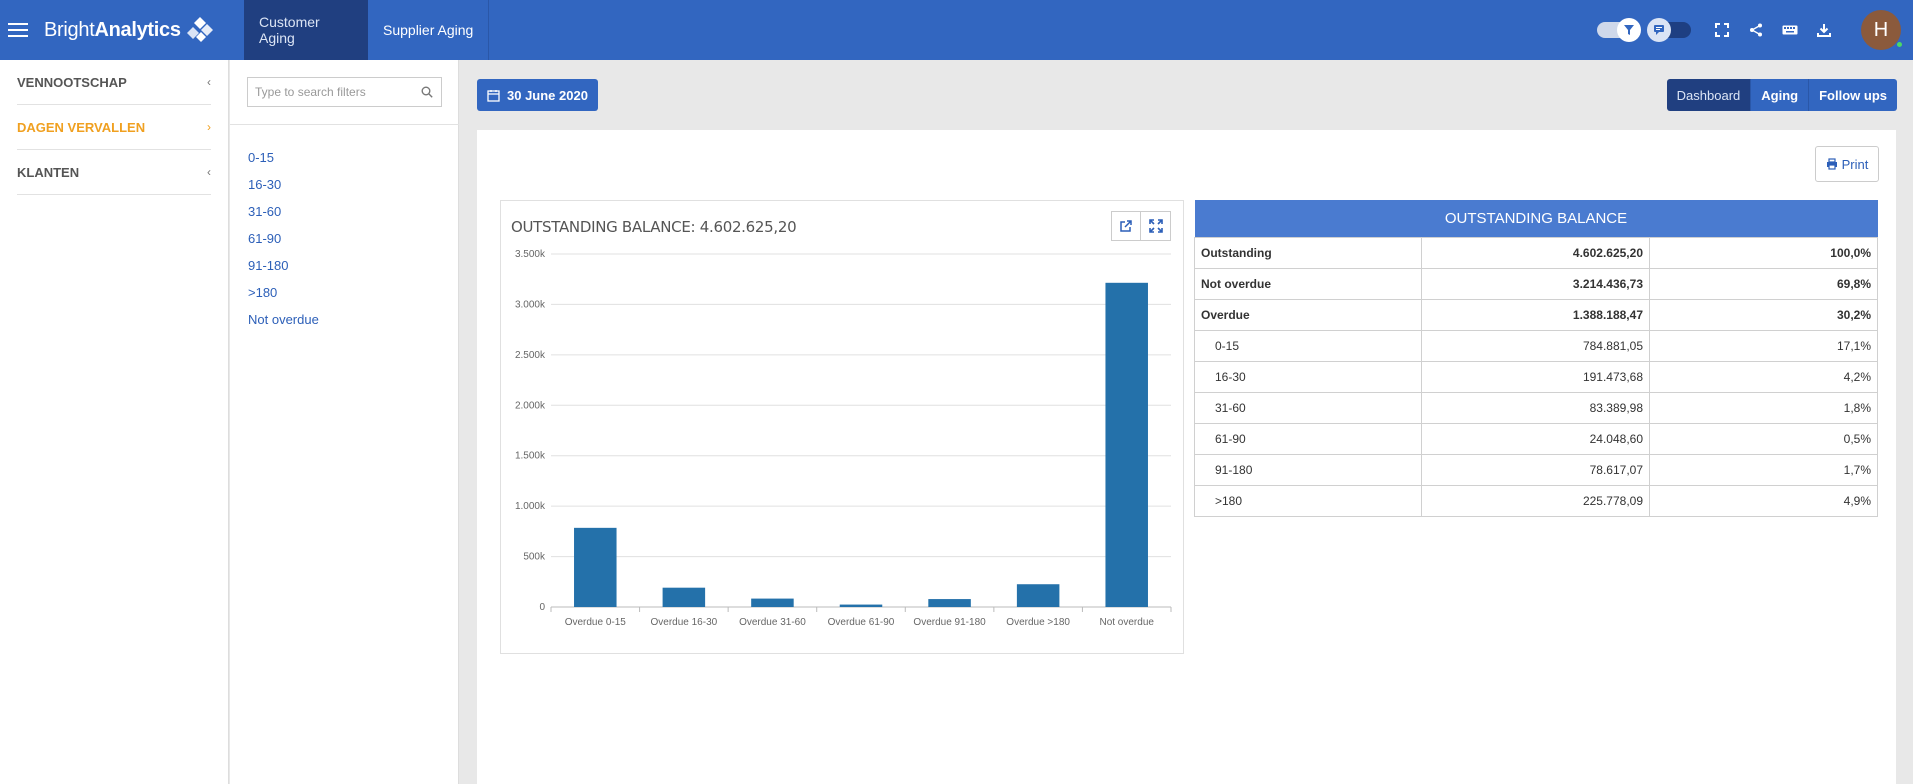 The height and width of the screenshot is (784, 1913). Describe the element at coordinates (1763, 252) in the screenshot. I see `row-percentage: 100,0%` at that location.